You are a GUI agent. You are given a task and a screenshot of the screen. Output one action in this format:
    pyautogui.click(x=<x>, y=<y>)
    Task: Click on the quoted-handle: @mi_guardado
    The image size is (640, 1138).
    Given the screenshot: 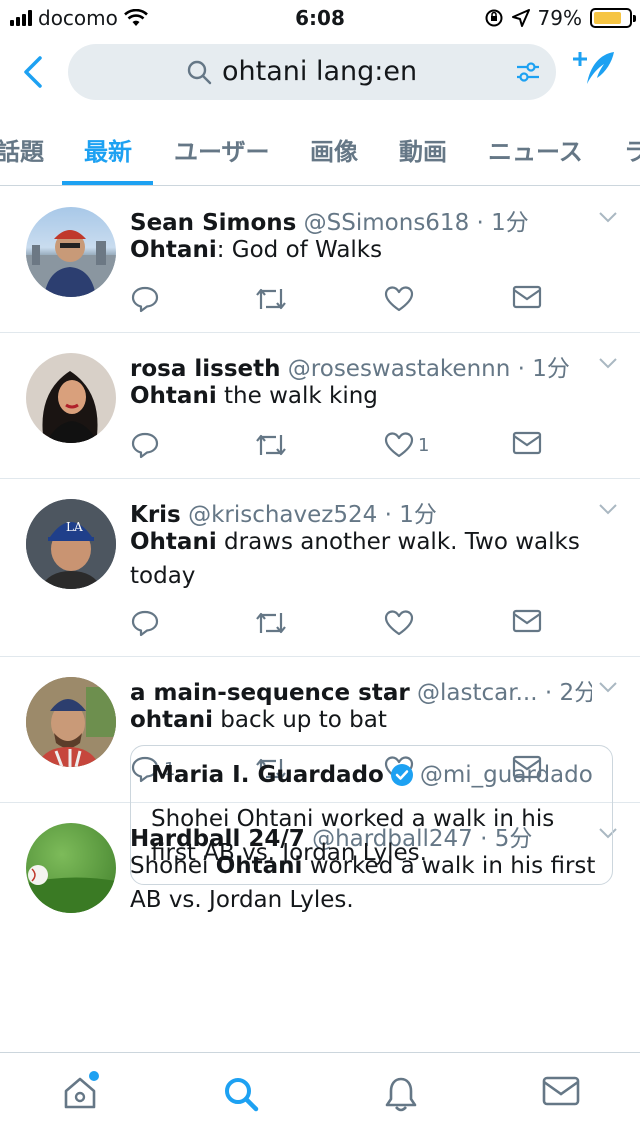 What is the action you would take?
    pyautogui.click(x=506, y=775)
    